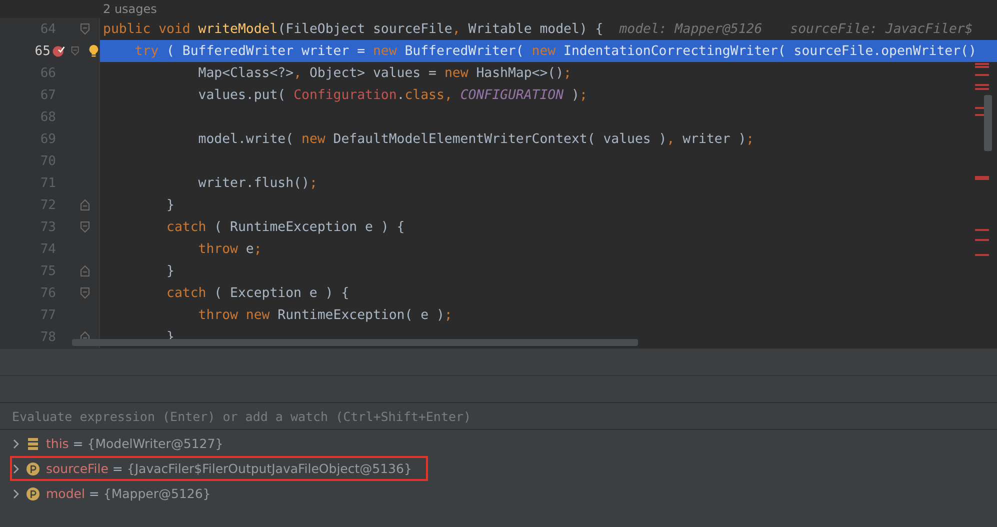 Image resolution: width=997 pixels, height=527 pixels. I want to click on variable-row: this = {ModelWriter@5127}, so click(120, 443).